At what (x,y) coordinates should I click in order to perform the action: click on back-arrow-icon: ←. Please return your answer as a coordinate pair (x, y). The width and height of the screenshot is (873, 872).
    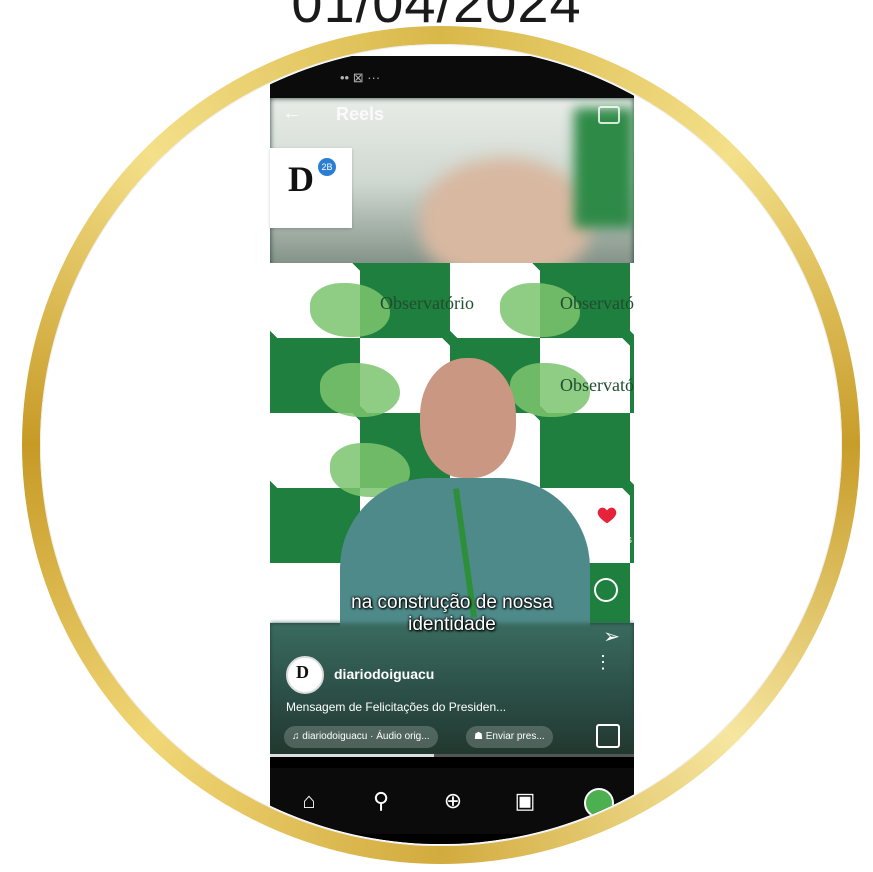
    Looking at the image, I should click on (292, 113).